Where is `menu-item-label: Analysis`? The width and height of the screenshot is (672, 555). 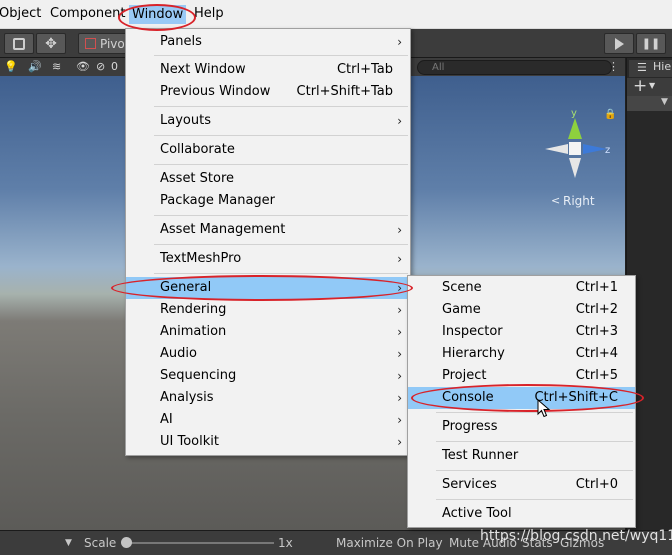 menu-item-label: Analysis is located at coordinates (187, 397).